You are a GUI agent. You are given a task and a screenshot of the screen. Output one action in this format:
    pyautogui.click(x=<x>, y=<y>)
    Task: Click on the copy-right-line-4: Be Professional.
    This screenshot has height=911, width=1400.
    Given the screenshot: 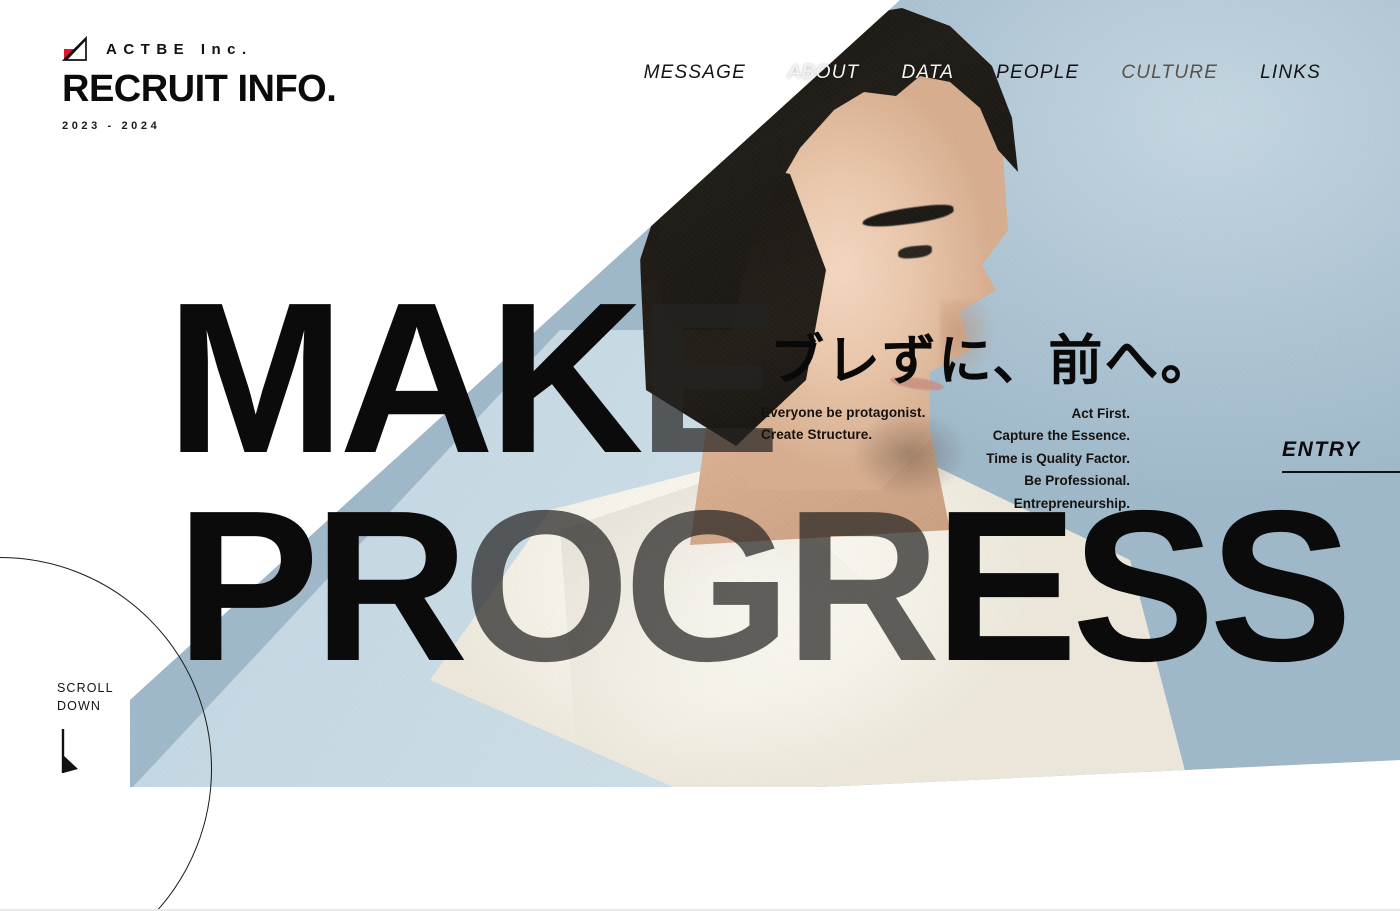 What is the action you would take?
    pyautogui.click(x=1077, y=481)
    